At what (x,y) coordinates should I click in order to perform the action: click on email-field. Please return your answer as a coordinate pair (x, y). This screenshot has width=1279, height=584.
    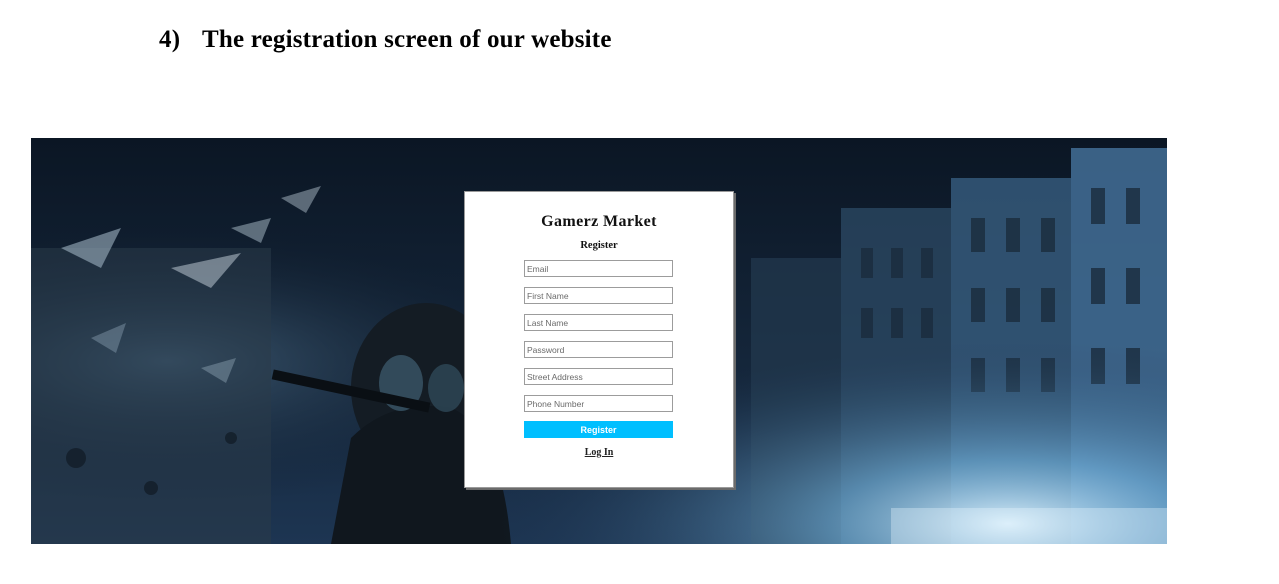
    Looking at the image, I should click on (598, 268).